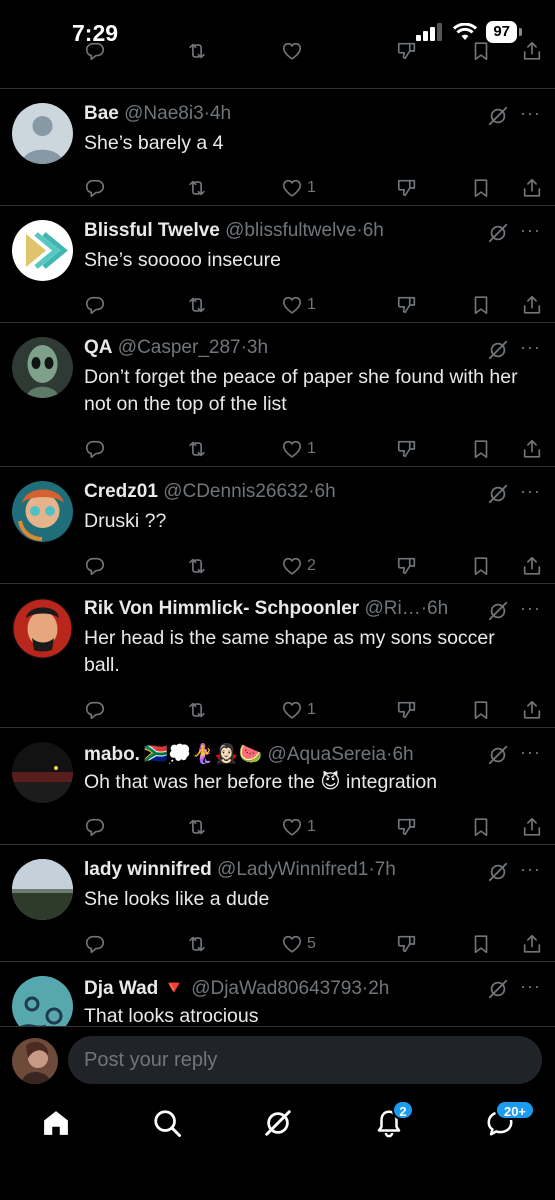 The height and width of the screenshot is (1200, 555). Describe the element at coordinates (378, 988) in the screenshot. I see `tweet-timestamp: 2h` at that location.